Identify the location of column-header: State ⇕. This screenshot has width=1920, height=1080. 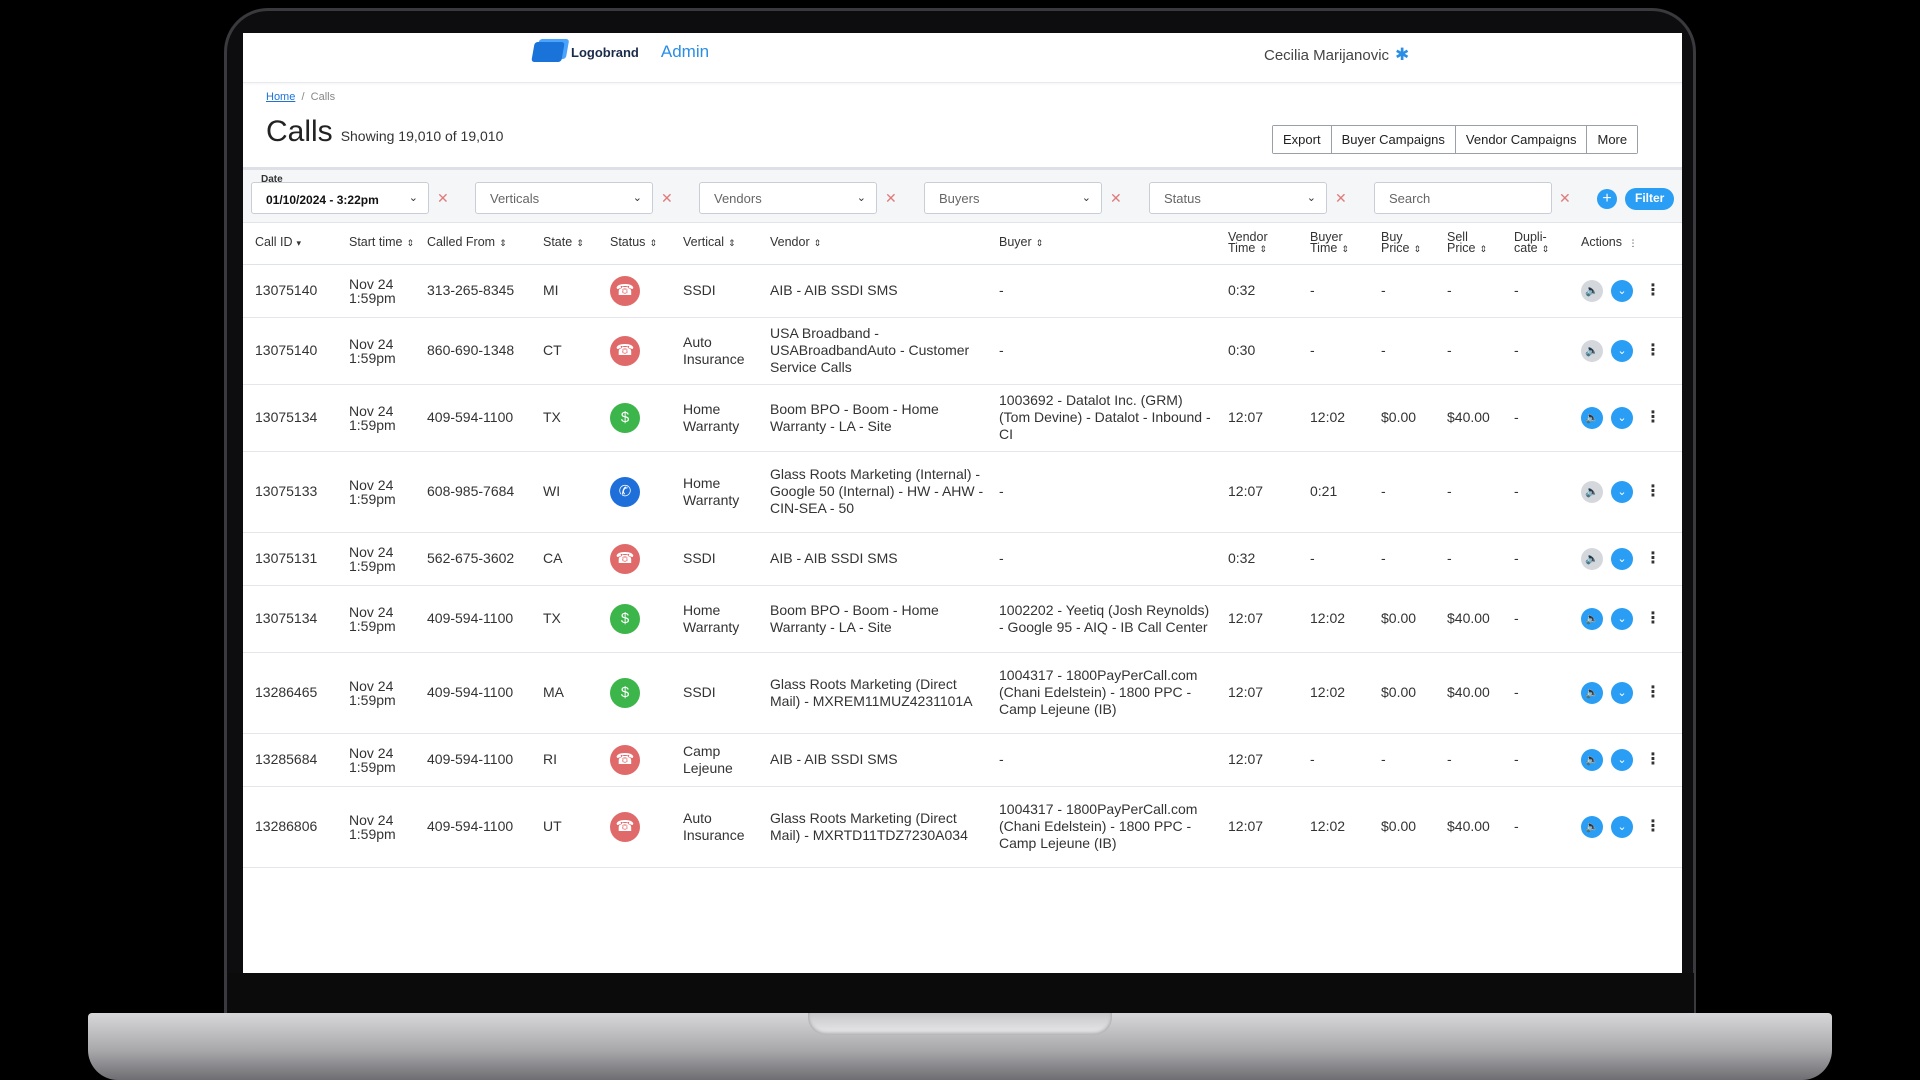
(564, 244).